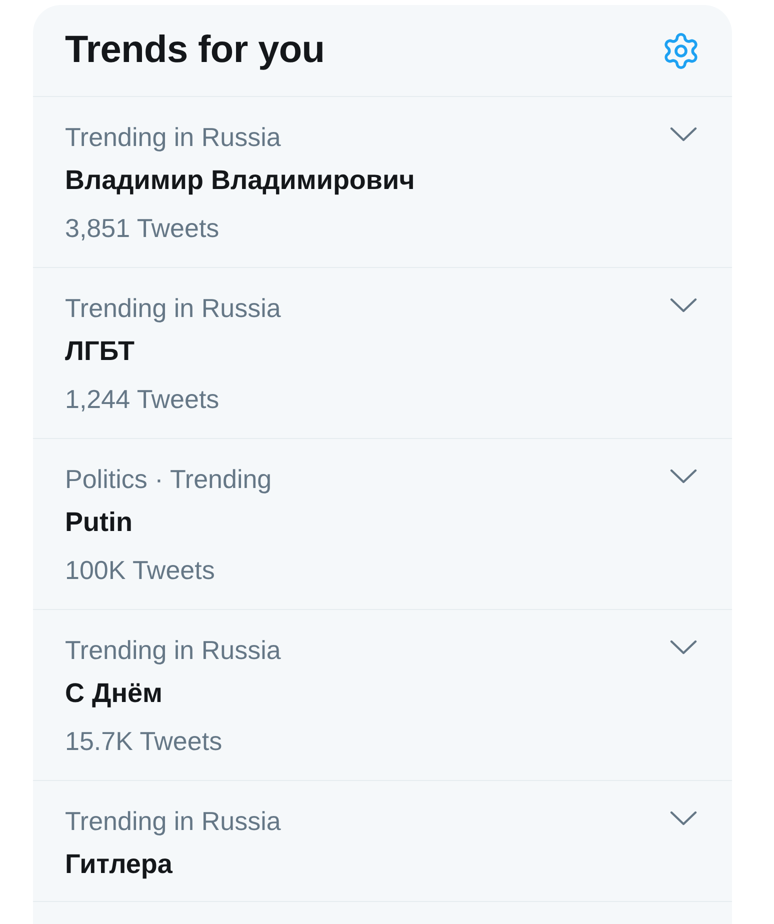 Image resolution: width=774 pixels, height=924 pixels. What do you see at coordinates (142, 399) in the screenshot?
I see `tweet-count: 1,244 Tweets` at bounding box center [142, 399].